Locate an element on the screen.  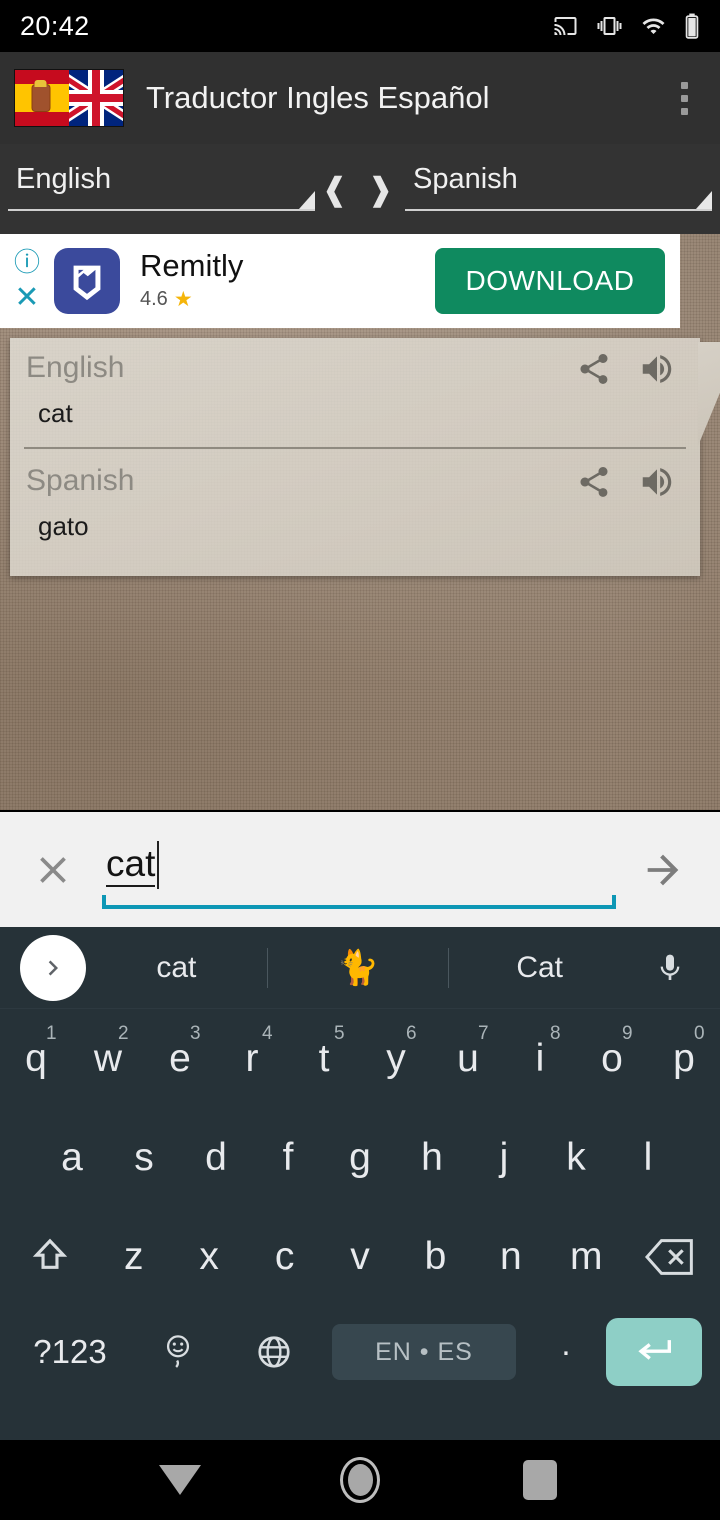
swap-languages-button: ❰ ❱ is located at coordinates (360, 189).